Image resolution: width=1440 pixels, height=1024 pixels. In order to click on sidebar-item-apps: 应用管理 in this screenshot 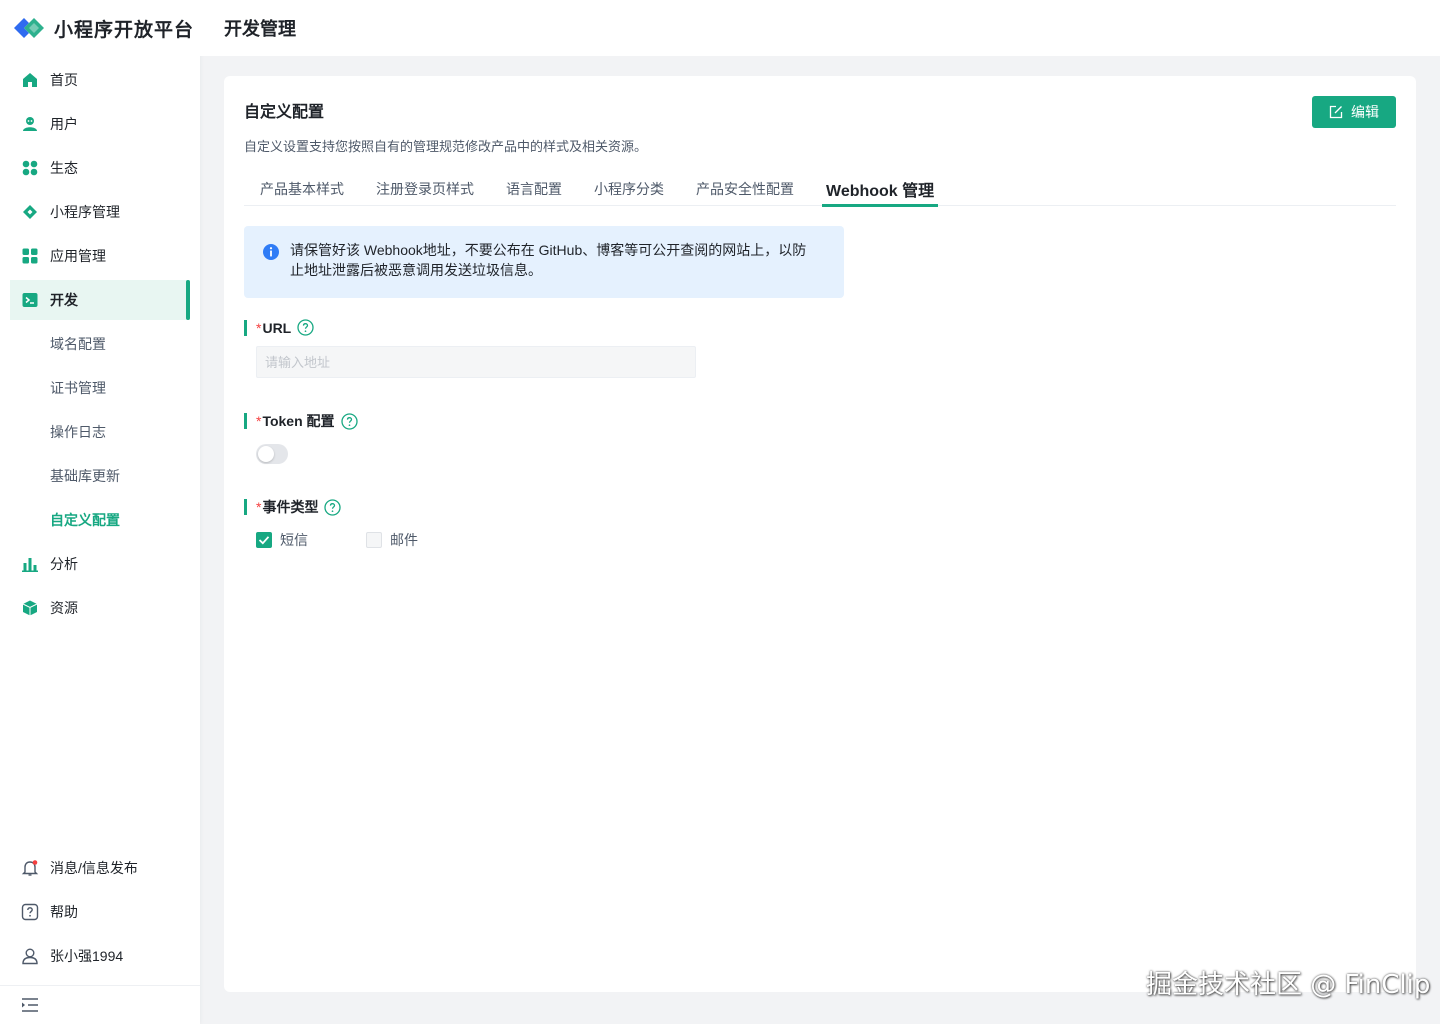, I will do `click(100, 256)`.